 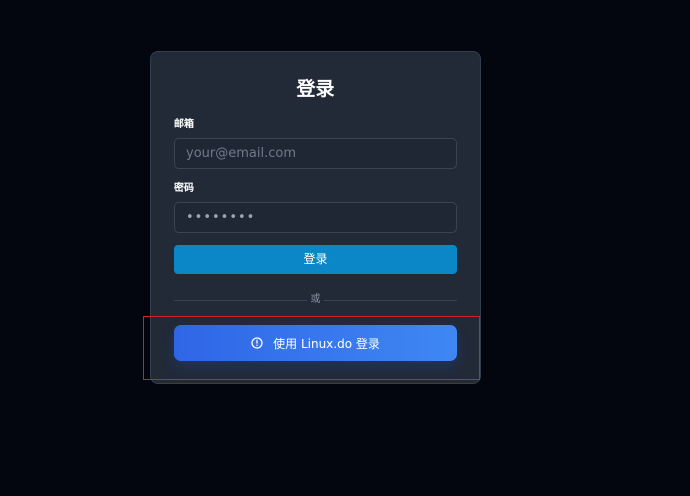 I want to click on divider-line-right, so click(x=390, y=300).